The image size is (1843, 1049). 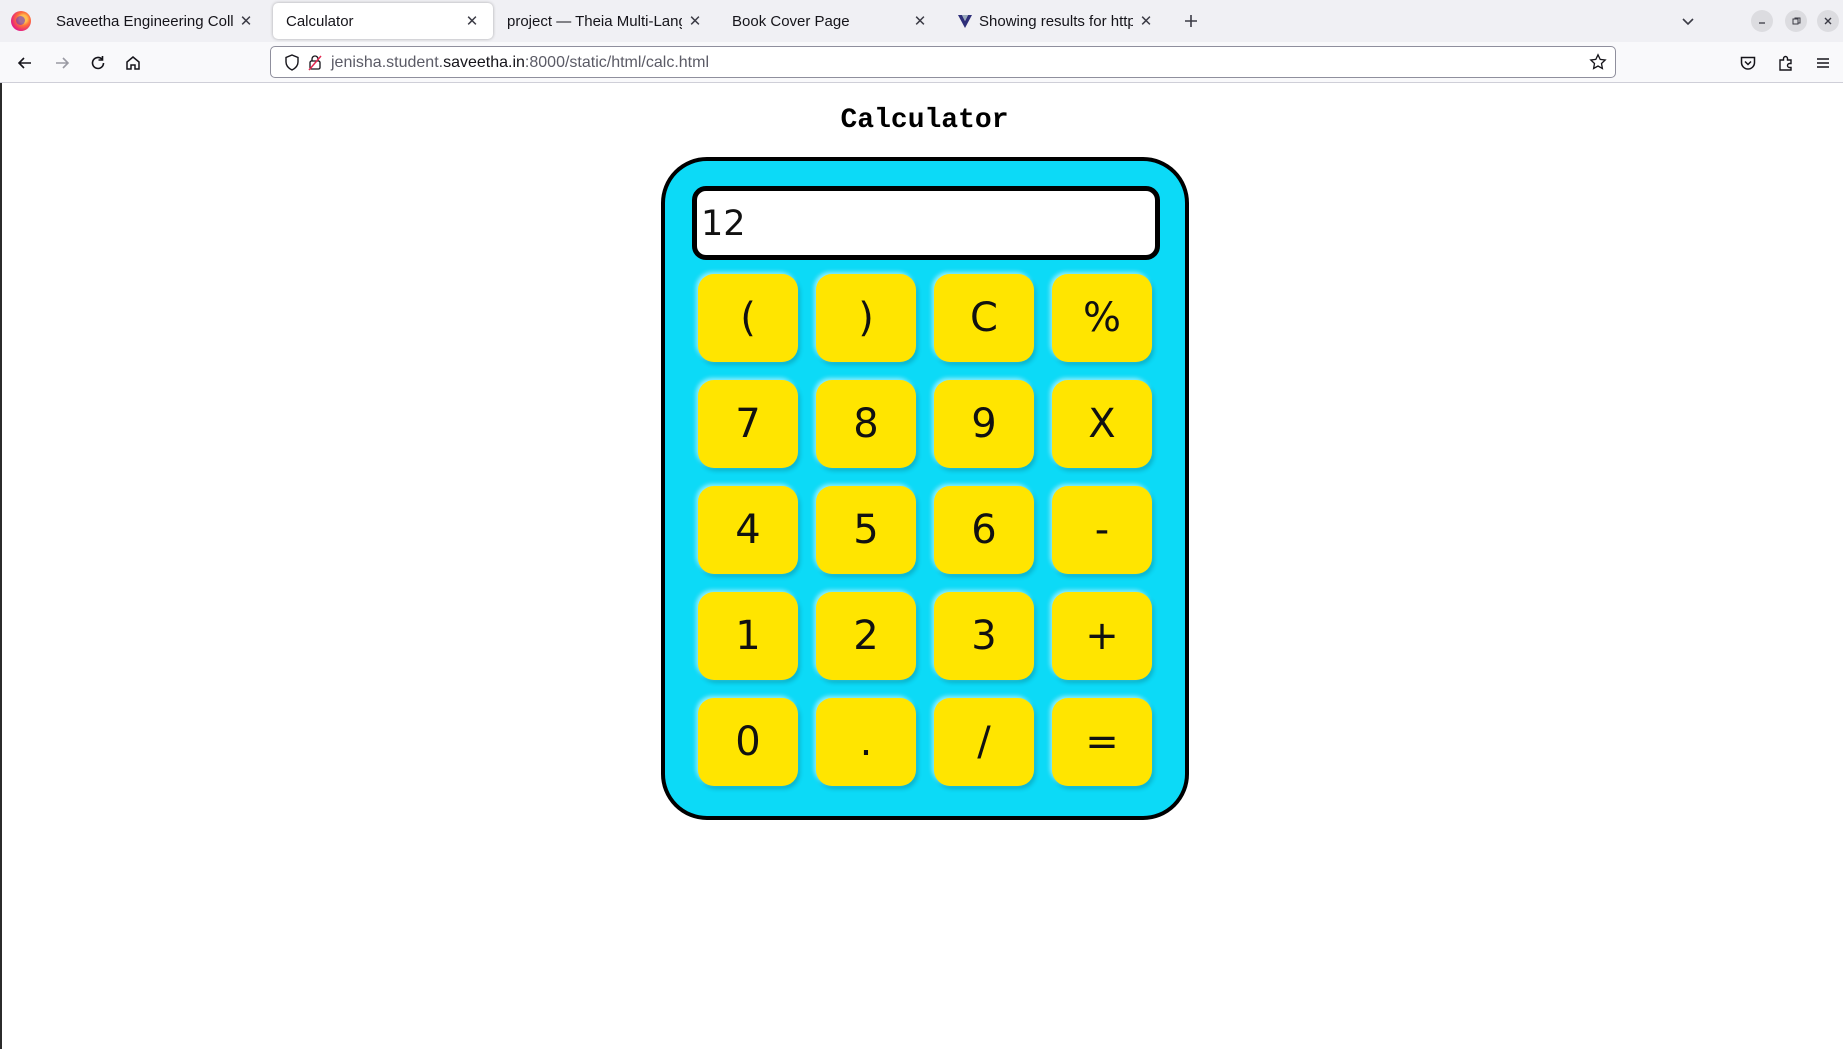 What do you see at coordinates (984, 318) in the screenshot?
I see `key-clear: C` at bounding box center [984, 318].